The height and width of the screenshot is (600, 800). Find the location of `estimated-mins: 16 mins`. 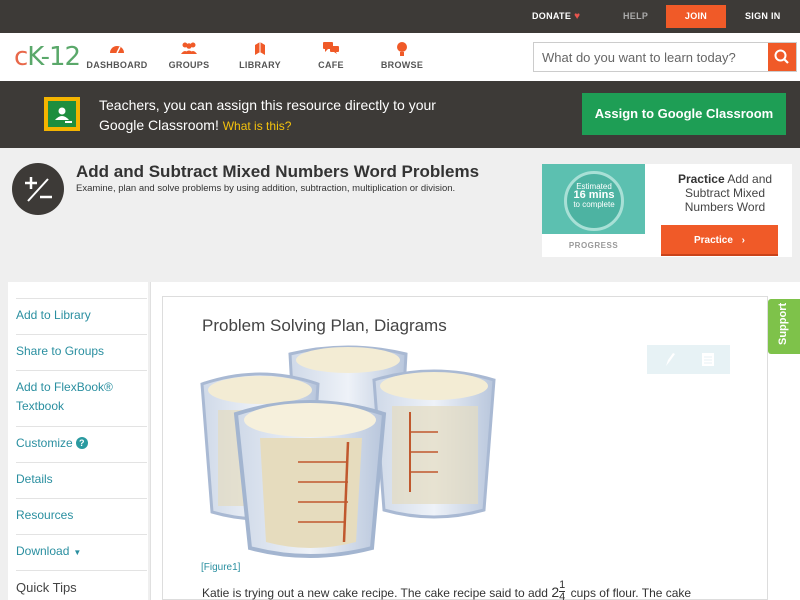

estimated-mins: 16 mins is located at coordinates (594, 195).